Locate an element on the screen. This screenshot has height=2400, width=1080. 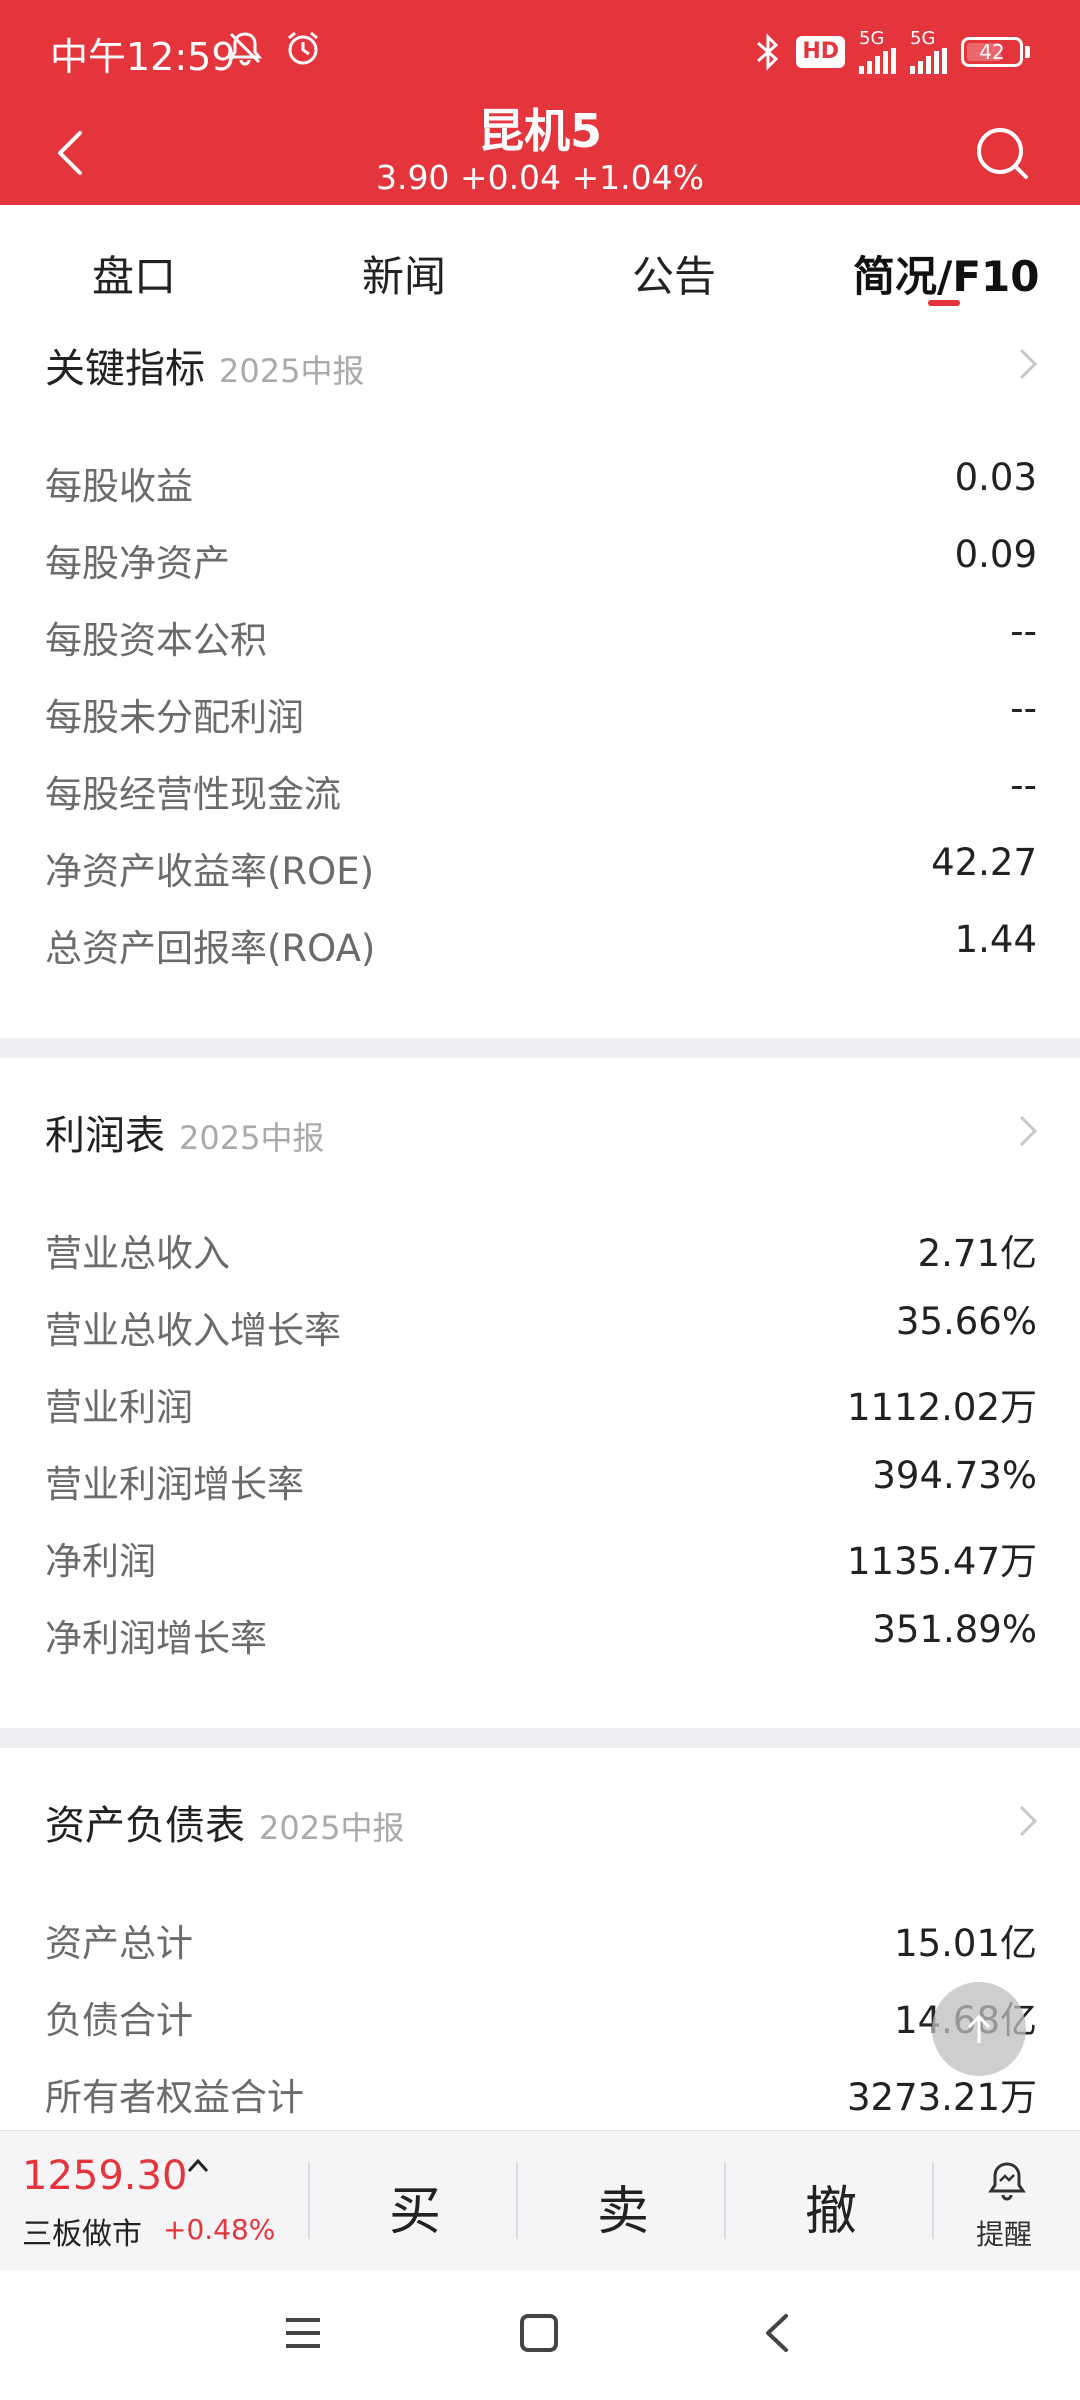
arrow-up-icon is located at coordinates (979, 2028).